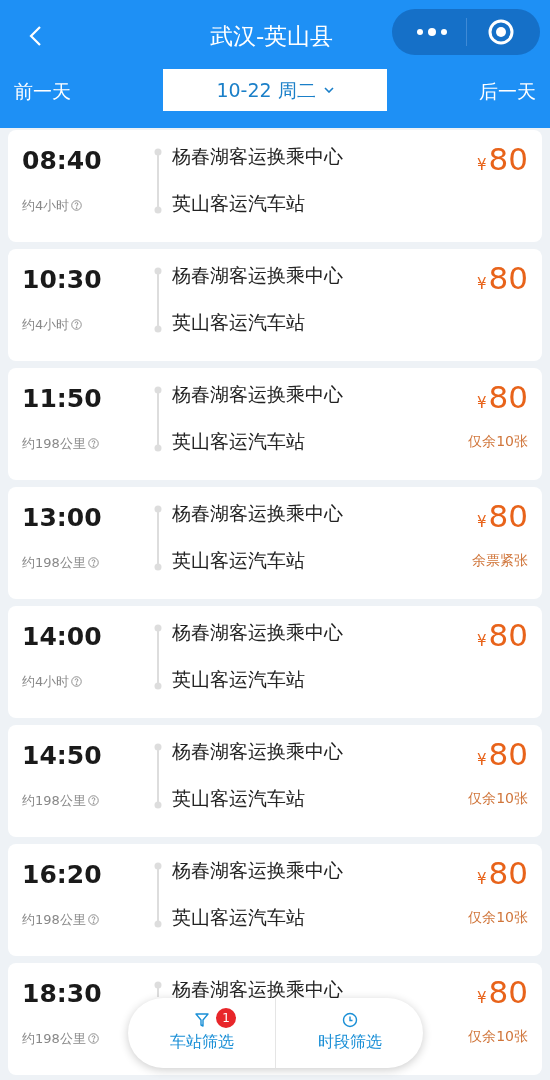 The image size is (550, 1080). Describe the element at coordinates (272, 36) in the screenshot. I see `page-title: 武汉-英山县` at that location.